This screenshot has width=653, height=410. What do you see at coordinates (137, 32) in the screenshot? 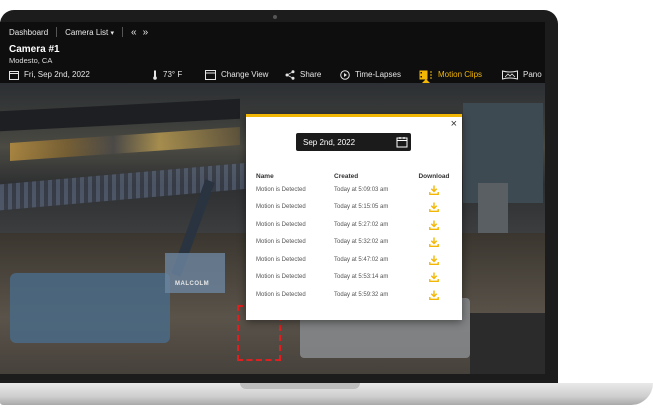
I see `prev-camera-button: «` at bounding box center [137, 32].